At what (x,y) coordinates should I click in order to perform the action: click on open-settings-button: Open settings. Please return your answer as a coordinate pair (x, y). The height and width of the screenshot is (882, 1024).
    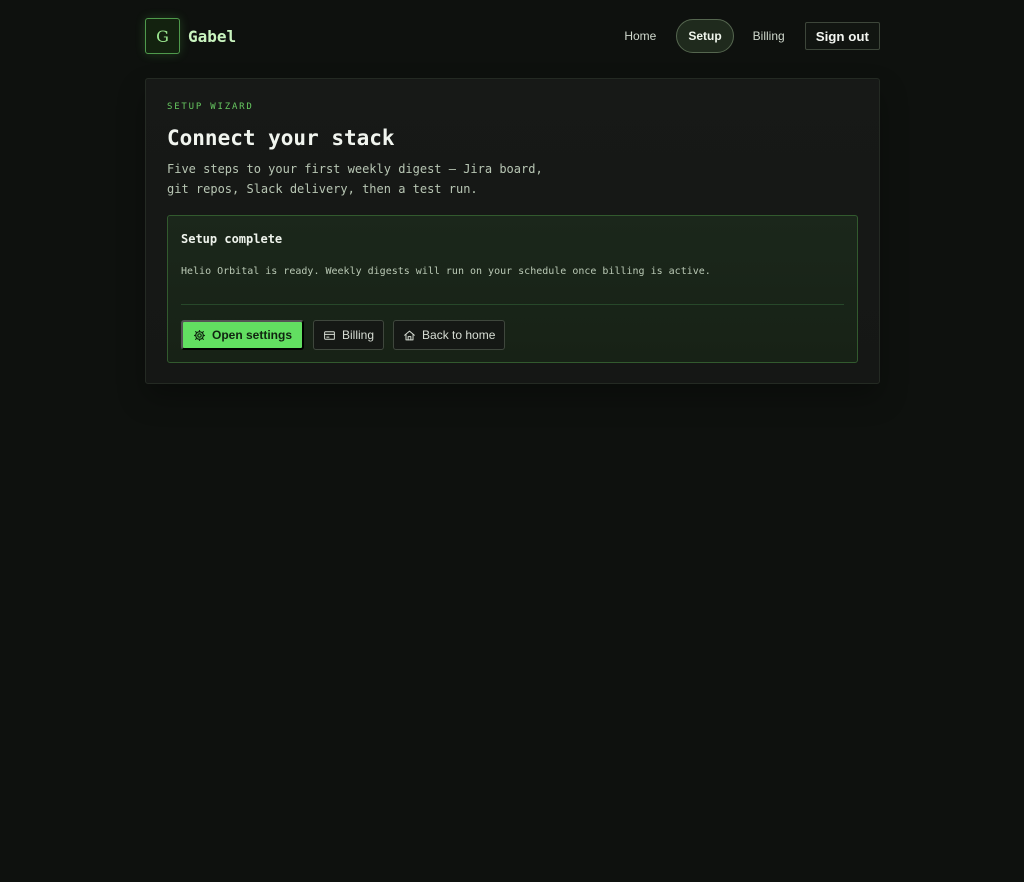
    Looking at the image, I should click on (243, 335).